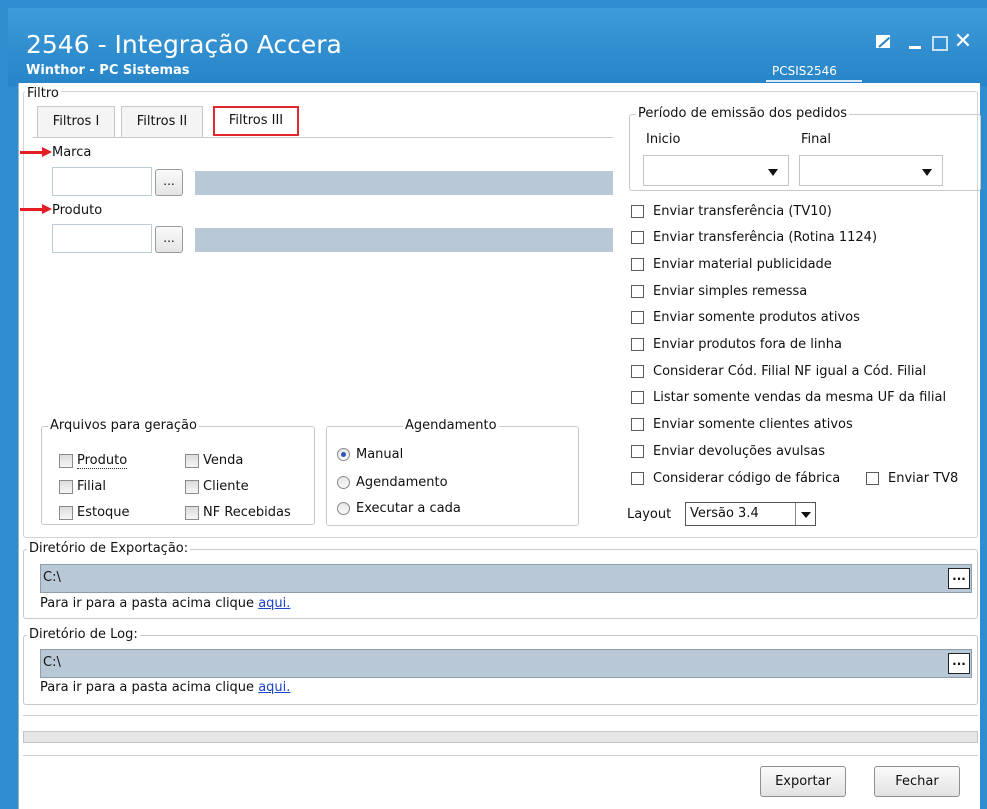 The width and height of the screenshot is (987, 809). I want to click on final-label: Final, so click(816, 139).